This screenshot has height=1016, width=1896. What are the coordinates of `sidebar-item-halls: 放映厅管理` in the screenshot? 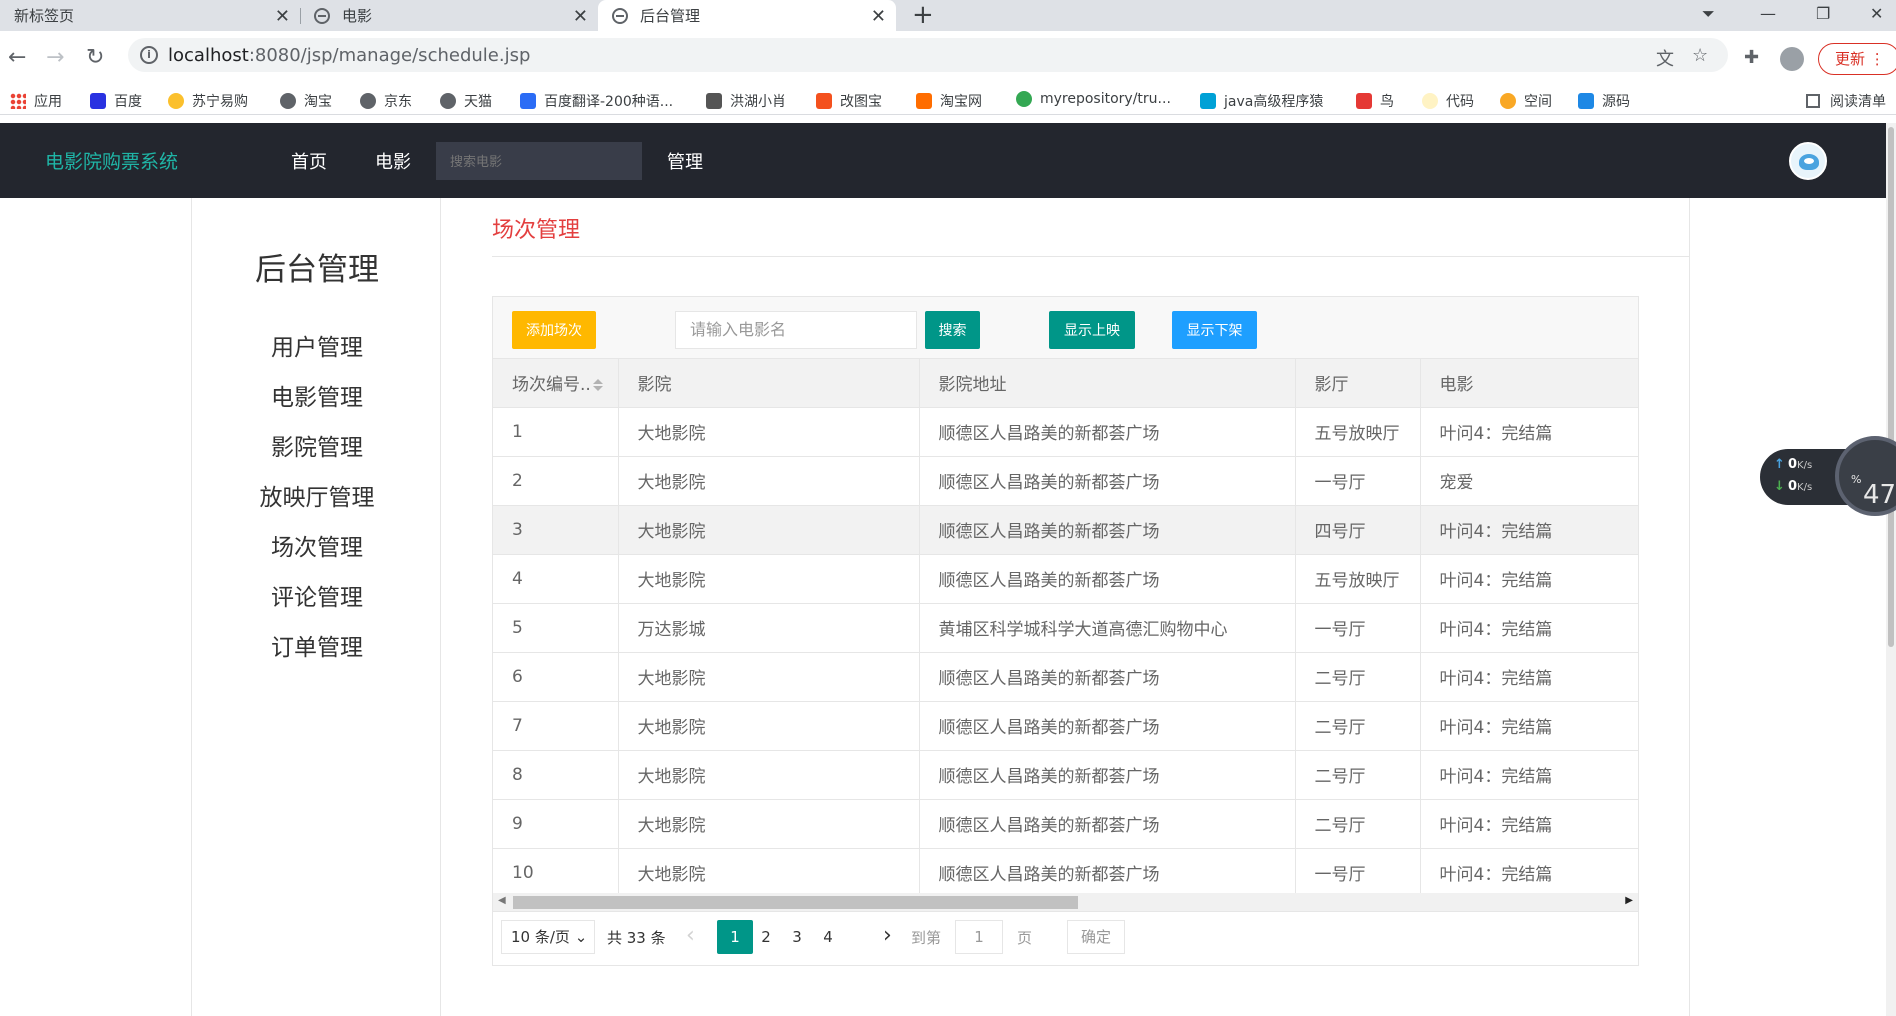 It's located at (317, 495).